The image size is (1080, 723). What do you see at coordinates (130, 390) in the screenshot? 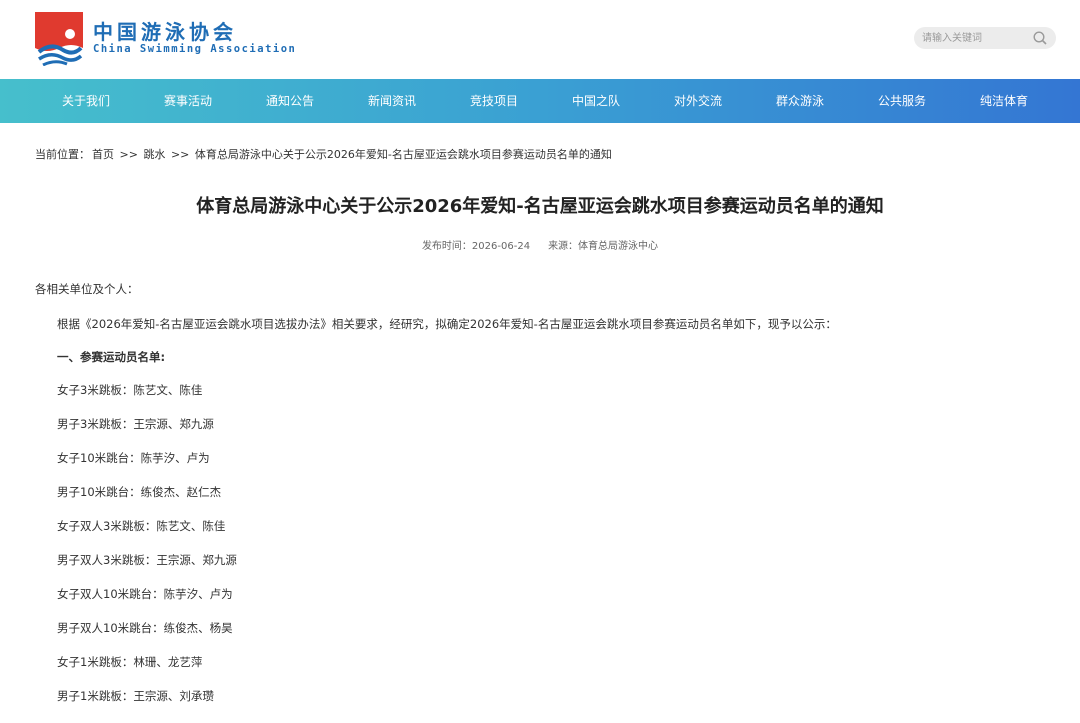
I see `list-item: 女子3米跳板：陈艺文、陈佳` at bounding box center [130, 390].